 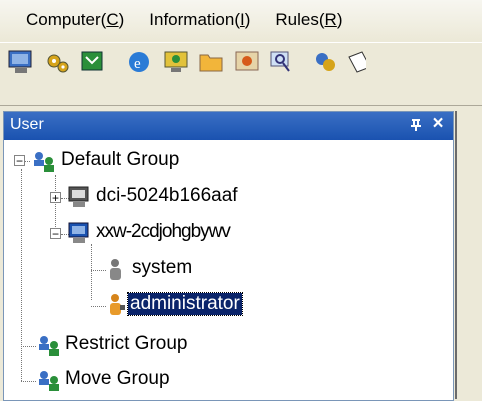 What do you see at coordinates (281, 62) in the screenshot?
I see `search-icon` at bounding box center [281, 62].